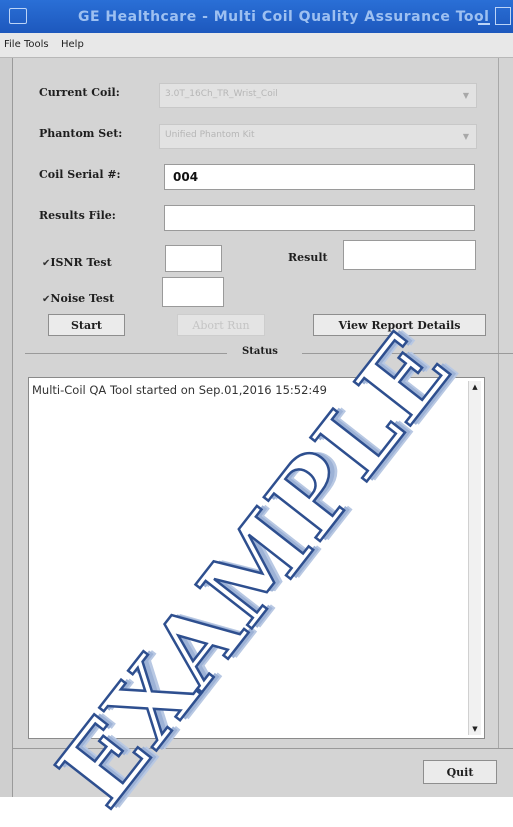 The height and width of the screenshot is (827, 513). What do you see at coordinates (409, 255) in the screenshot?
I see `result-field` at bounding box center [409, 255].